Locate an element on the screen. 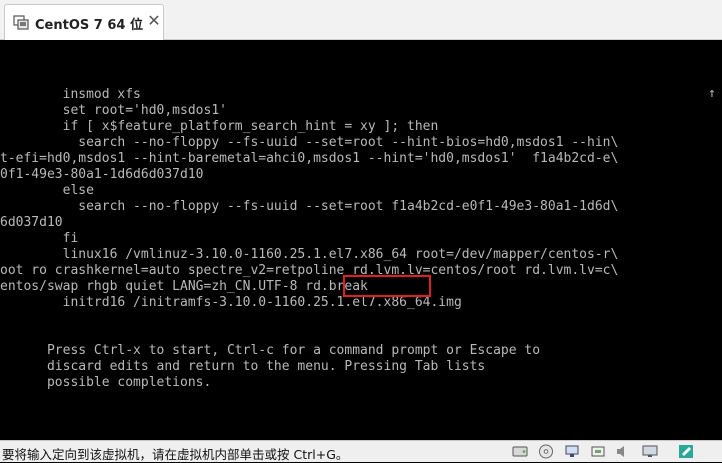  console-line: set root='hd0,msdos1' is located at coordinates (113, 110).